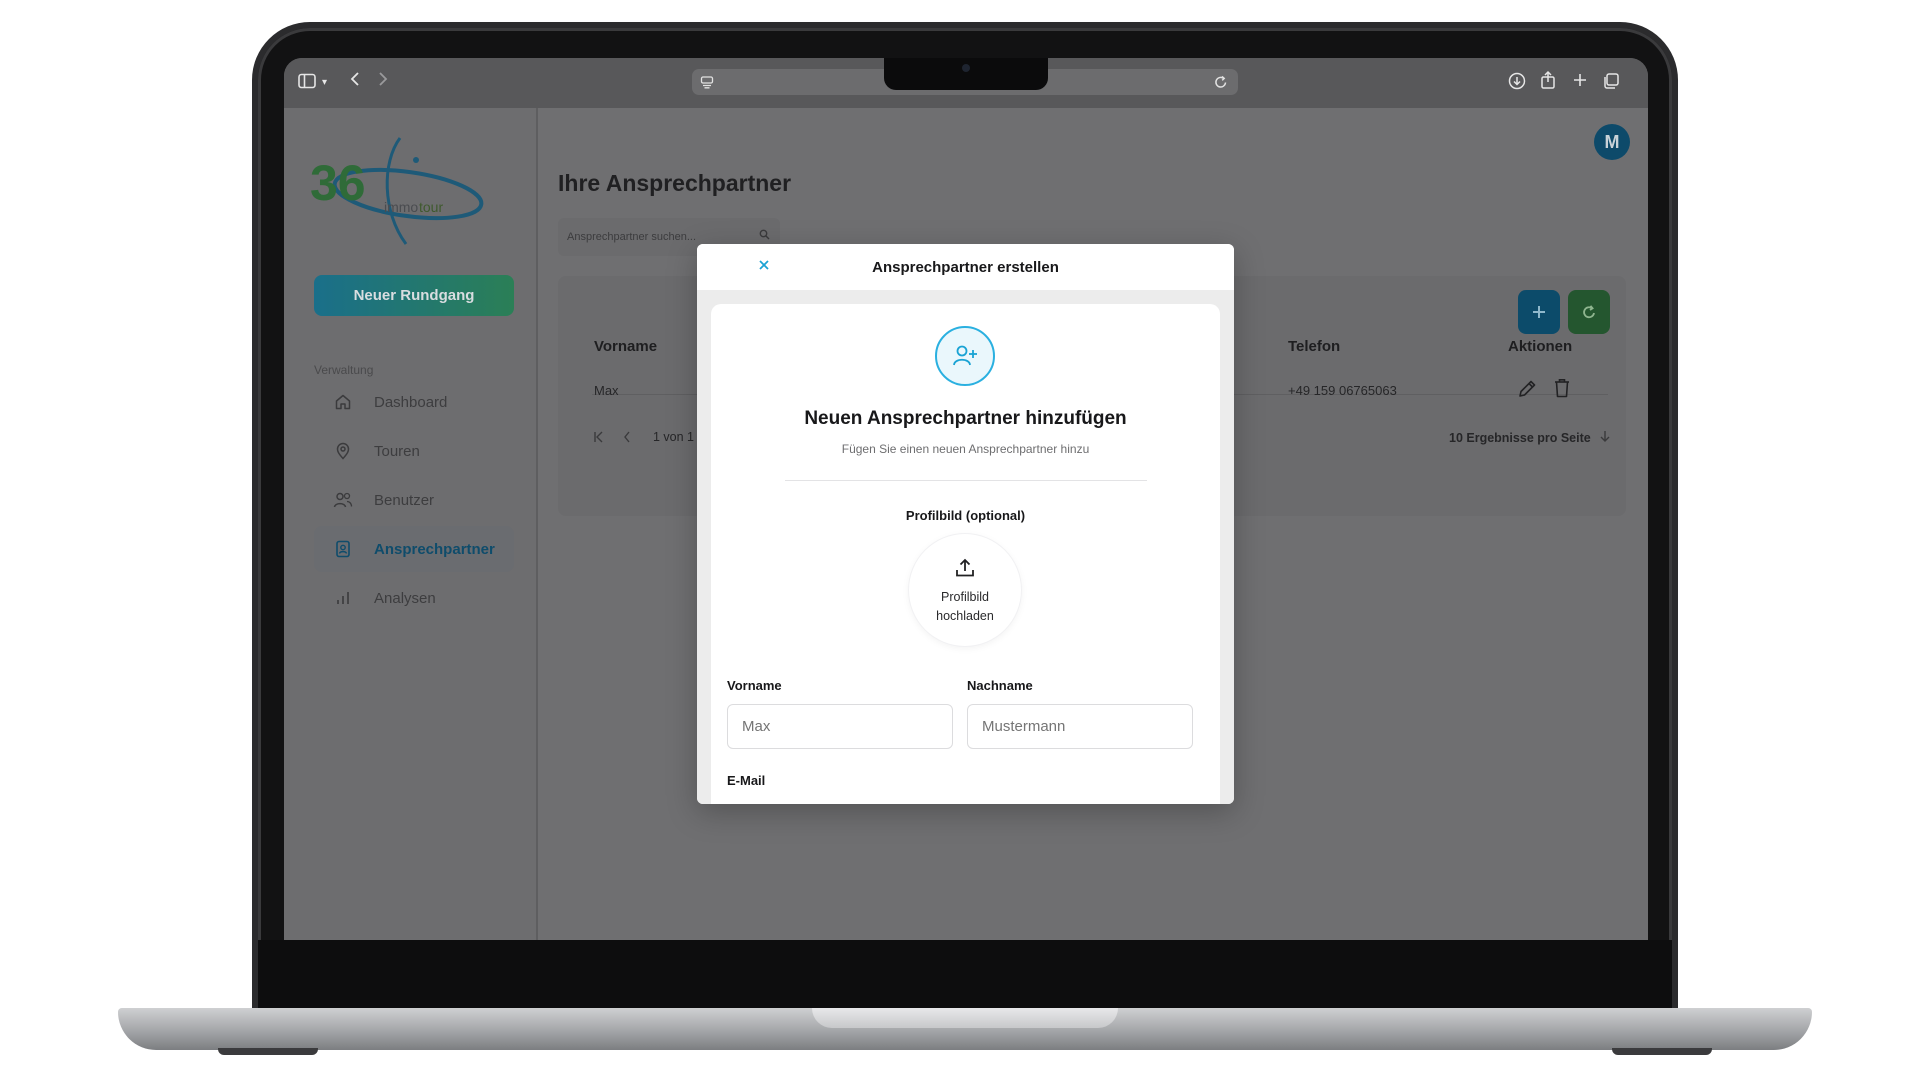 Image resolution: width=1920 pixels, height=1080 pixels. What do you see at coordinates (431, 207) in the screenshot?
I see `logo-text-tour: tour` at bounding box center [431, 207].